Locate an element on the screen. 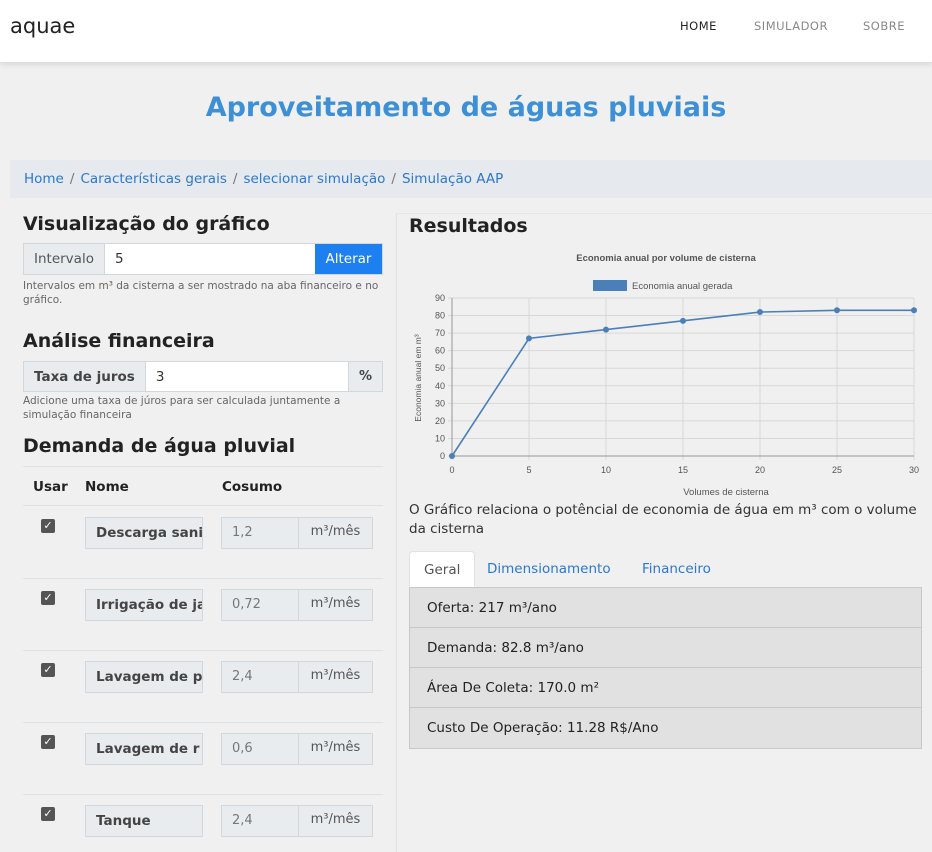  y-tick-label: 0 is located at coordinates (442, 456).